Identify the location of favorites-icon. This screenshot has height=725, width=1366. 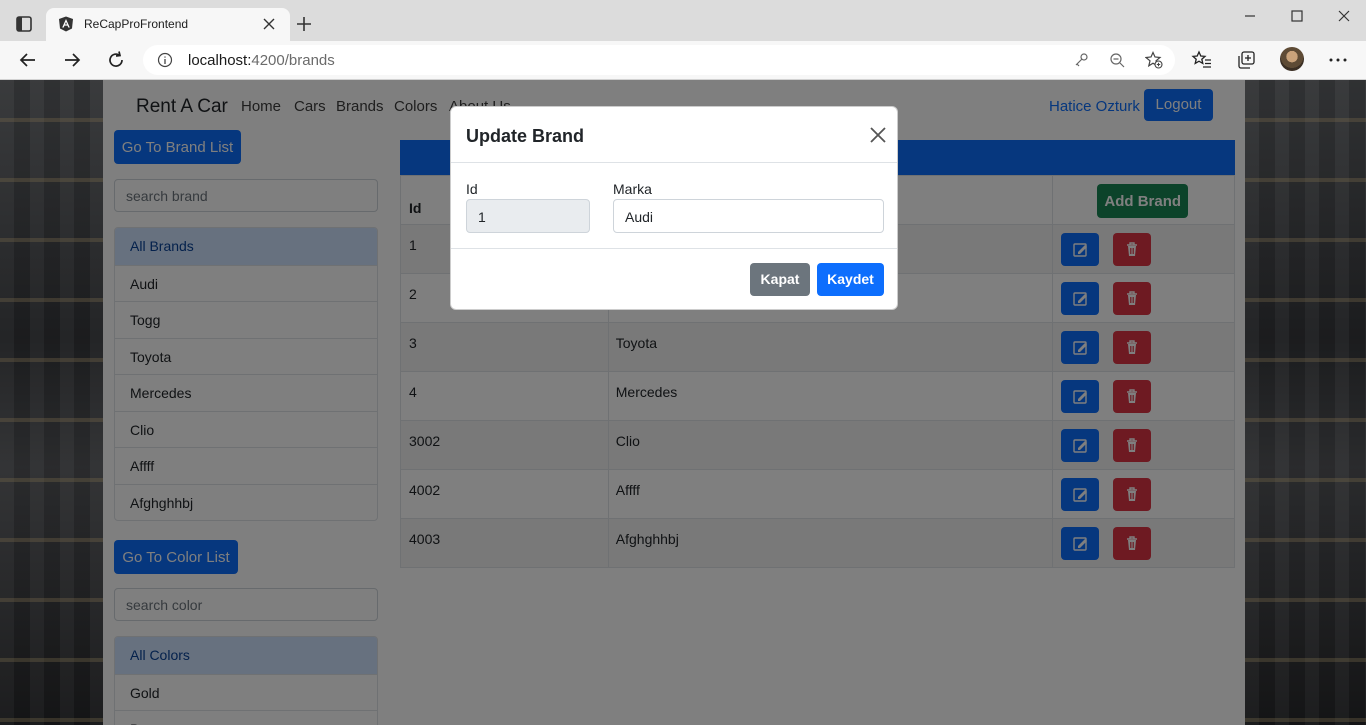
(1202, 60).